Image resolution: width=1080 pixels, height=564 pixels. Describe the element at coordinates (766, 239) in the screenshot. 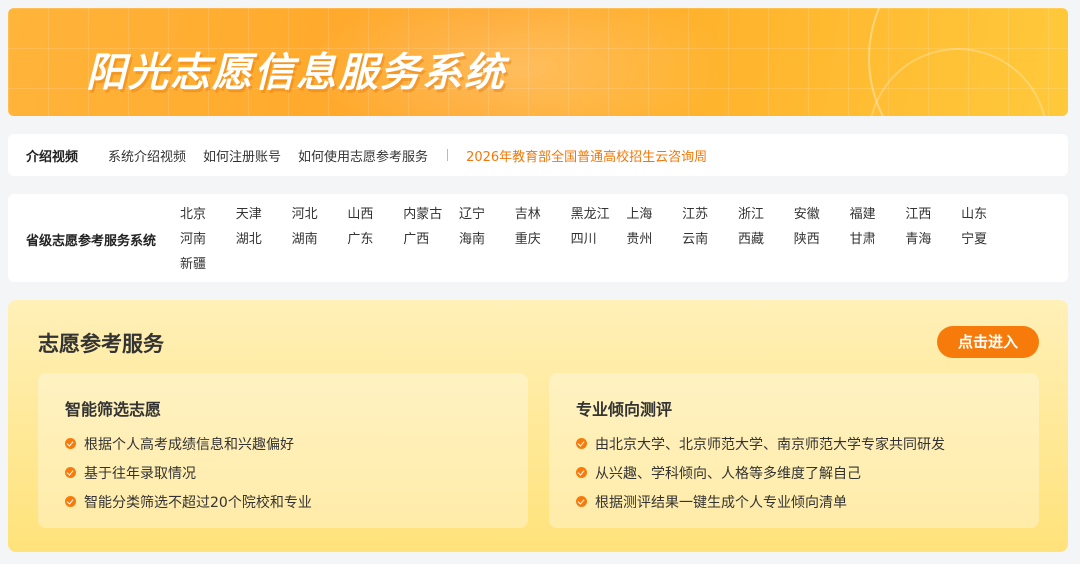

I see `province-link: 西藏` at that location.